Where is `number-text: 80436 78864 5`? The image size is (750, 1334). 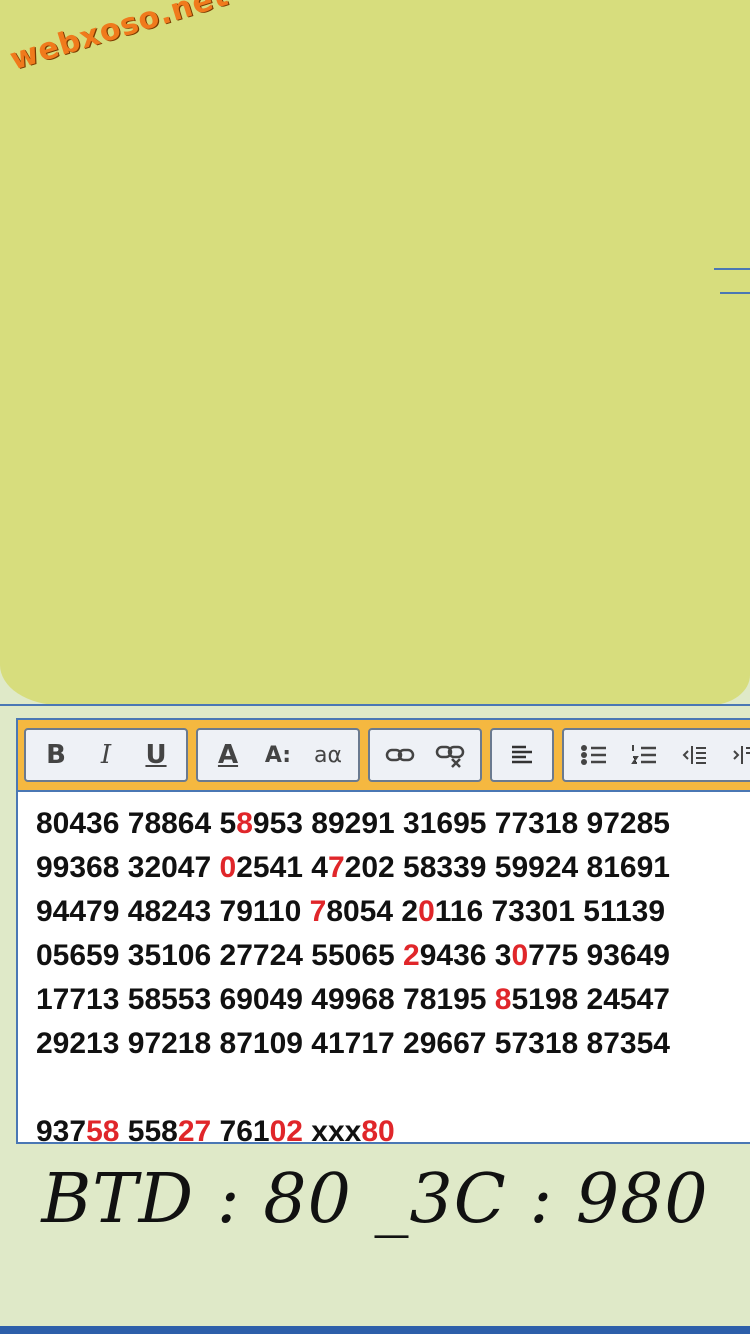
number-text: 80436 78864 5 is located at coordinates (136, 823).